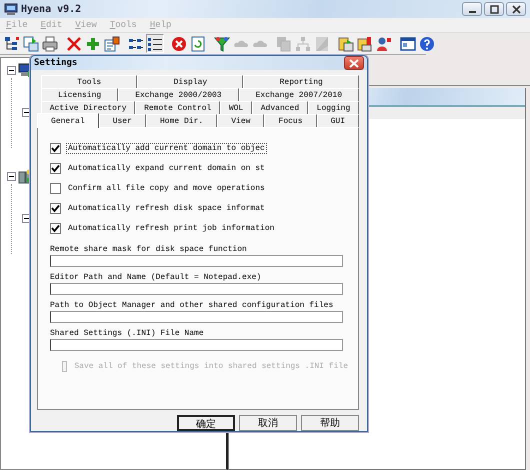 Image resolution: width=530 pixels, height=470 pixels. I want to click on option-label: Automatically expand current domain on st, so click(166, 168).